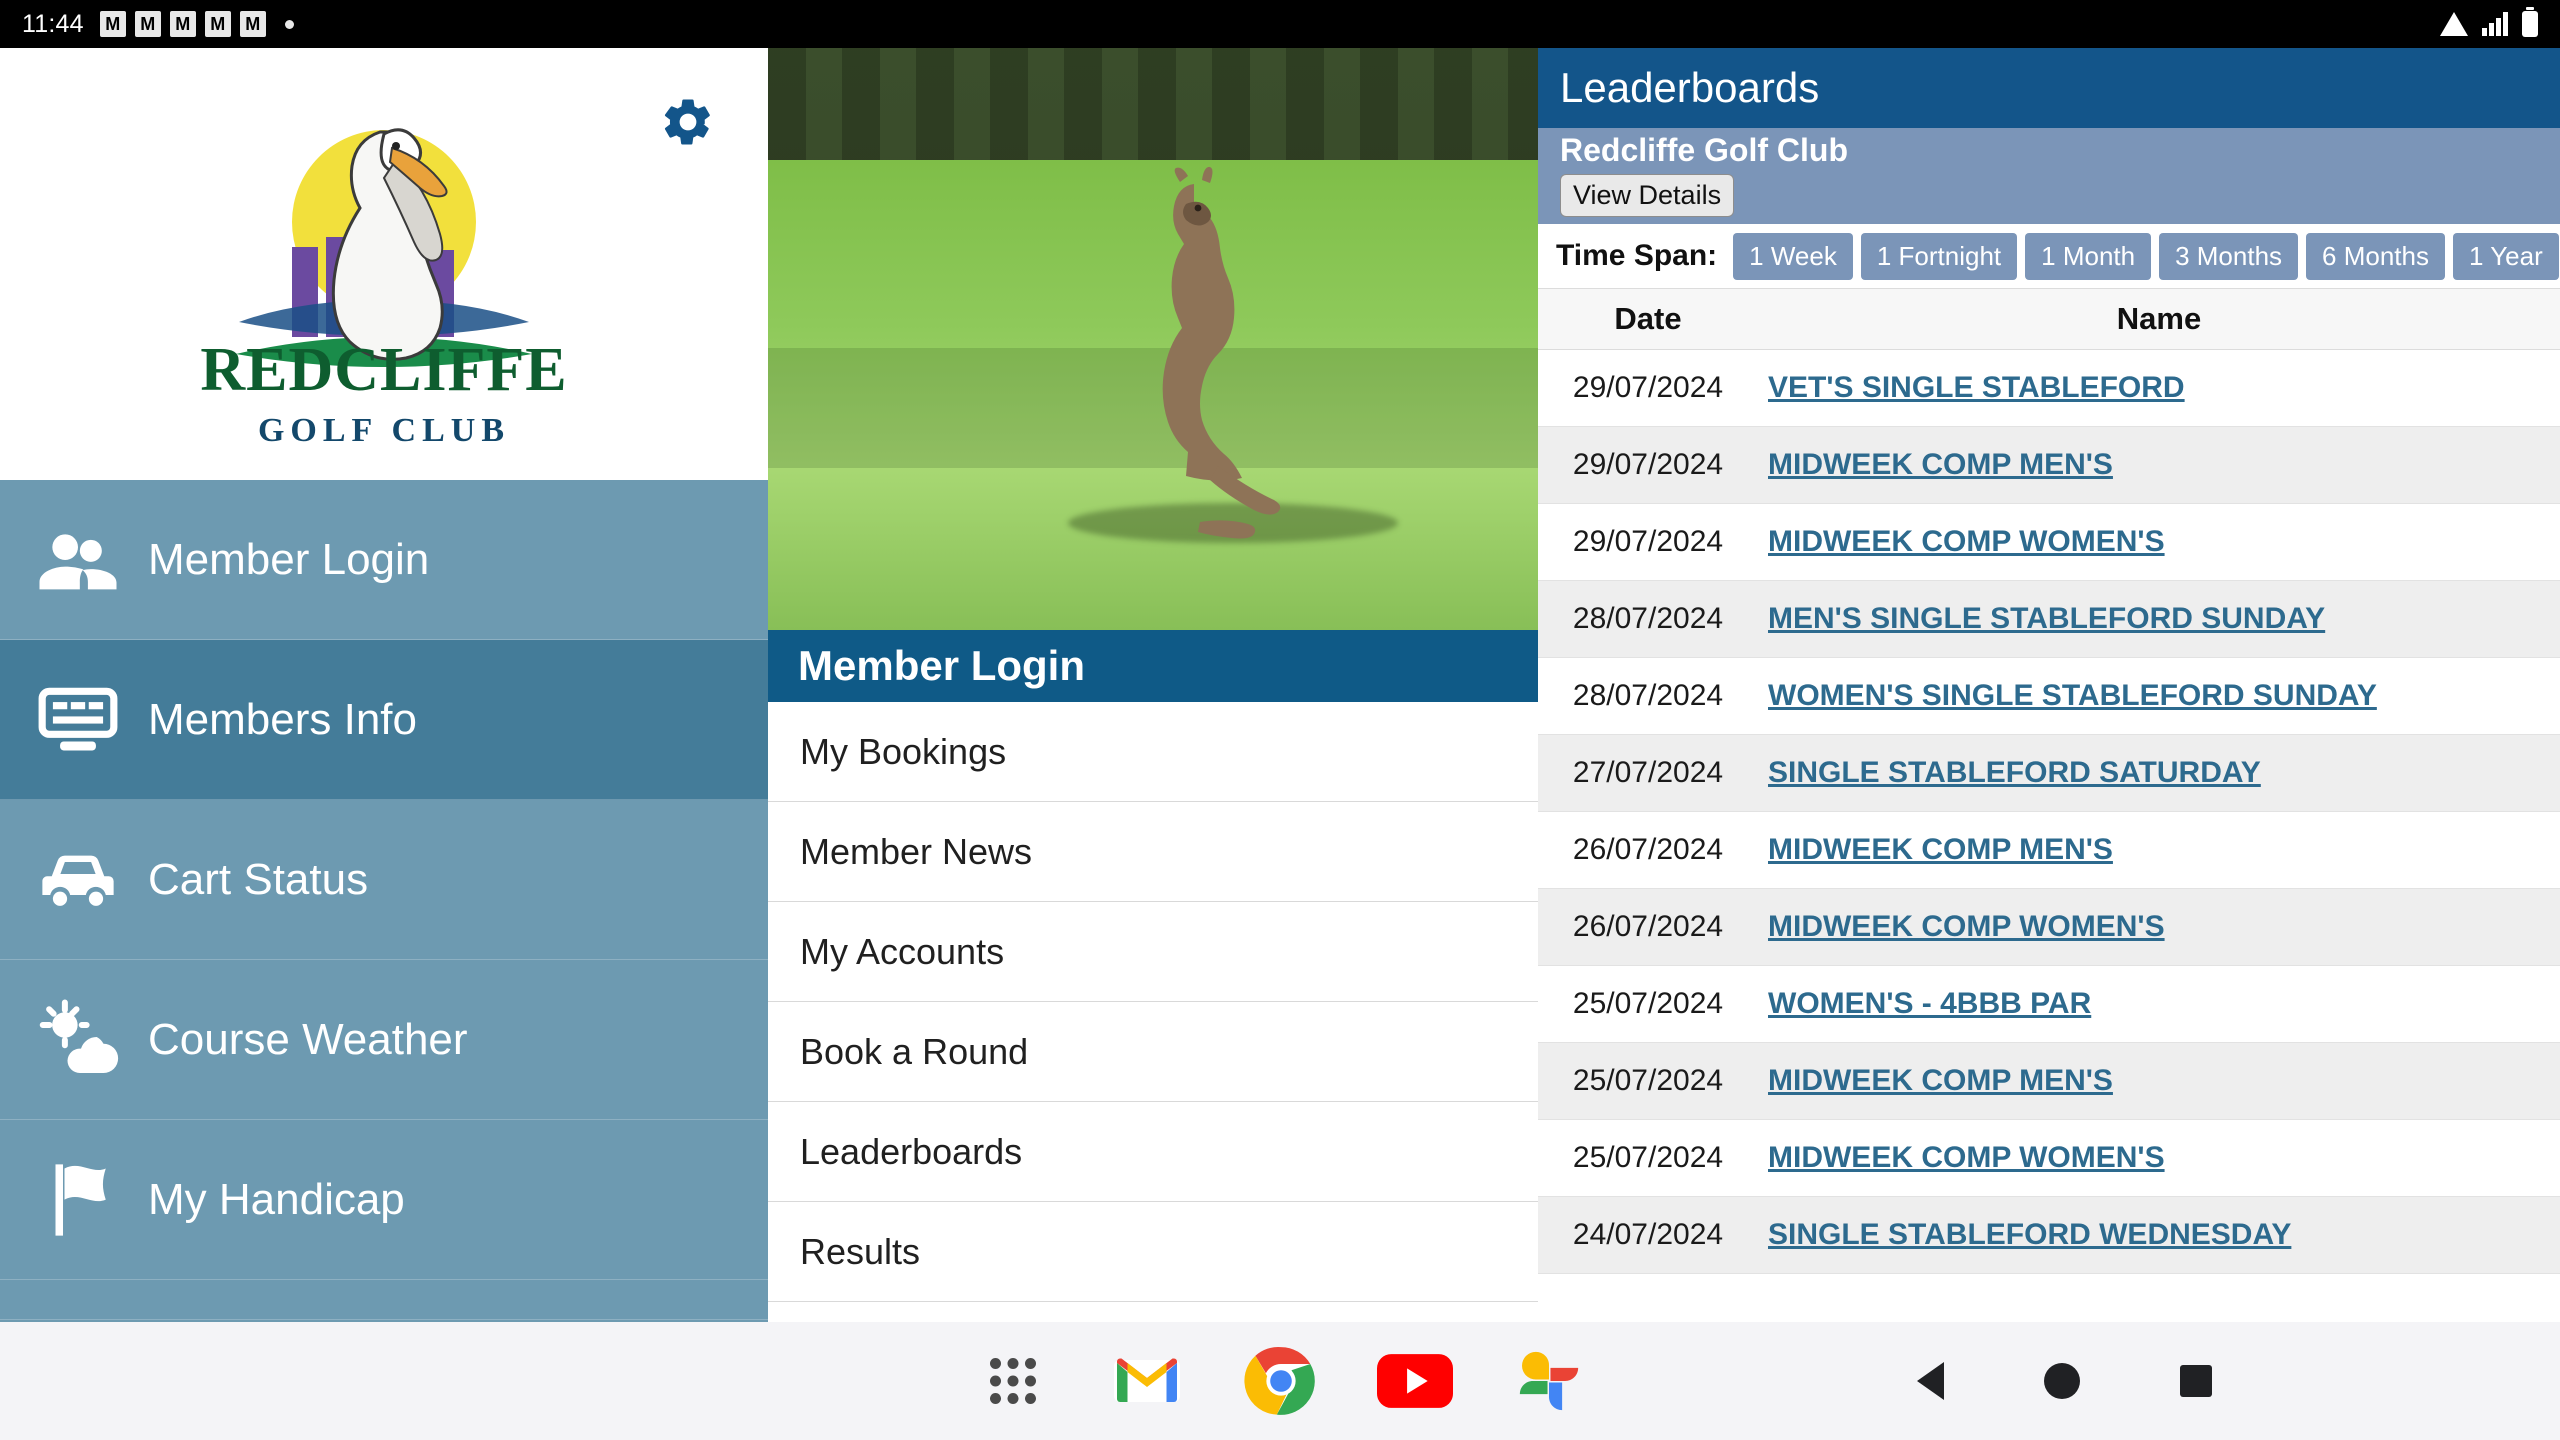 The width and height of the screenshot is (2560, 1440). What do you see at coordinates (2159, 388) in the screenshot?
I see `row-competition-link: VET'S SINGLE STABLEFORD` at bounding box center [2159, 388].